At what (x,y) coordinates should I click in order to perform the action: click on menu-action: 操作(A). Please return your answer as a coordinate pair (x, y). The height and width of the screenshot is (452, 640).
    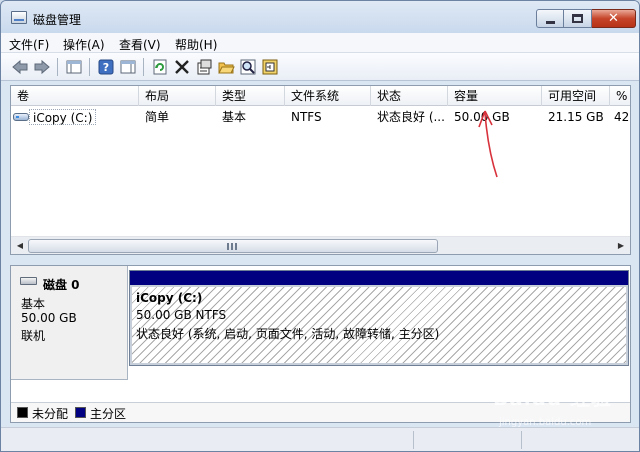
    Looking at the image, I should click on (84, 44).